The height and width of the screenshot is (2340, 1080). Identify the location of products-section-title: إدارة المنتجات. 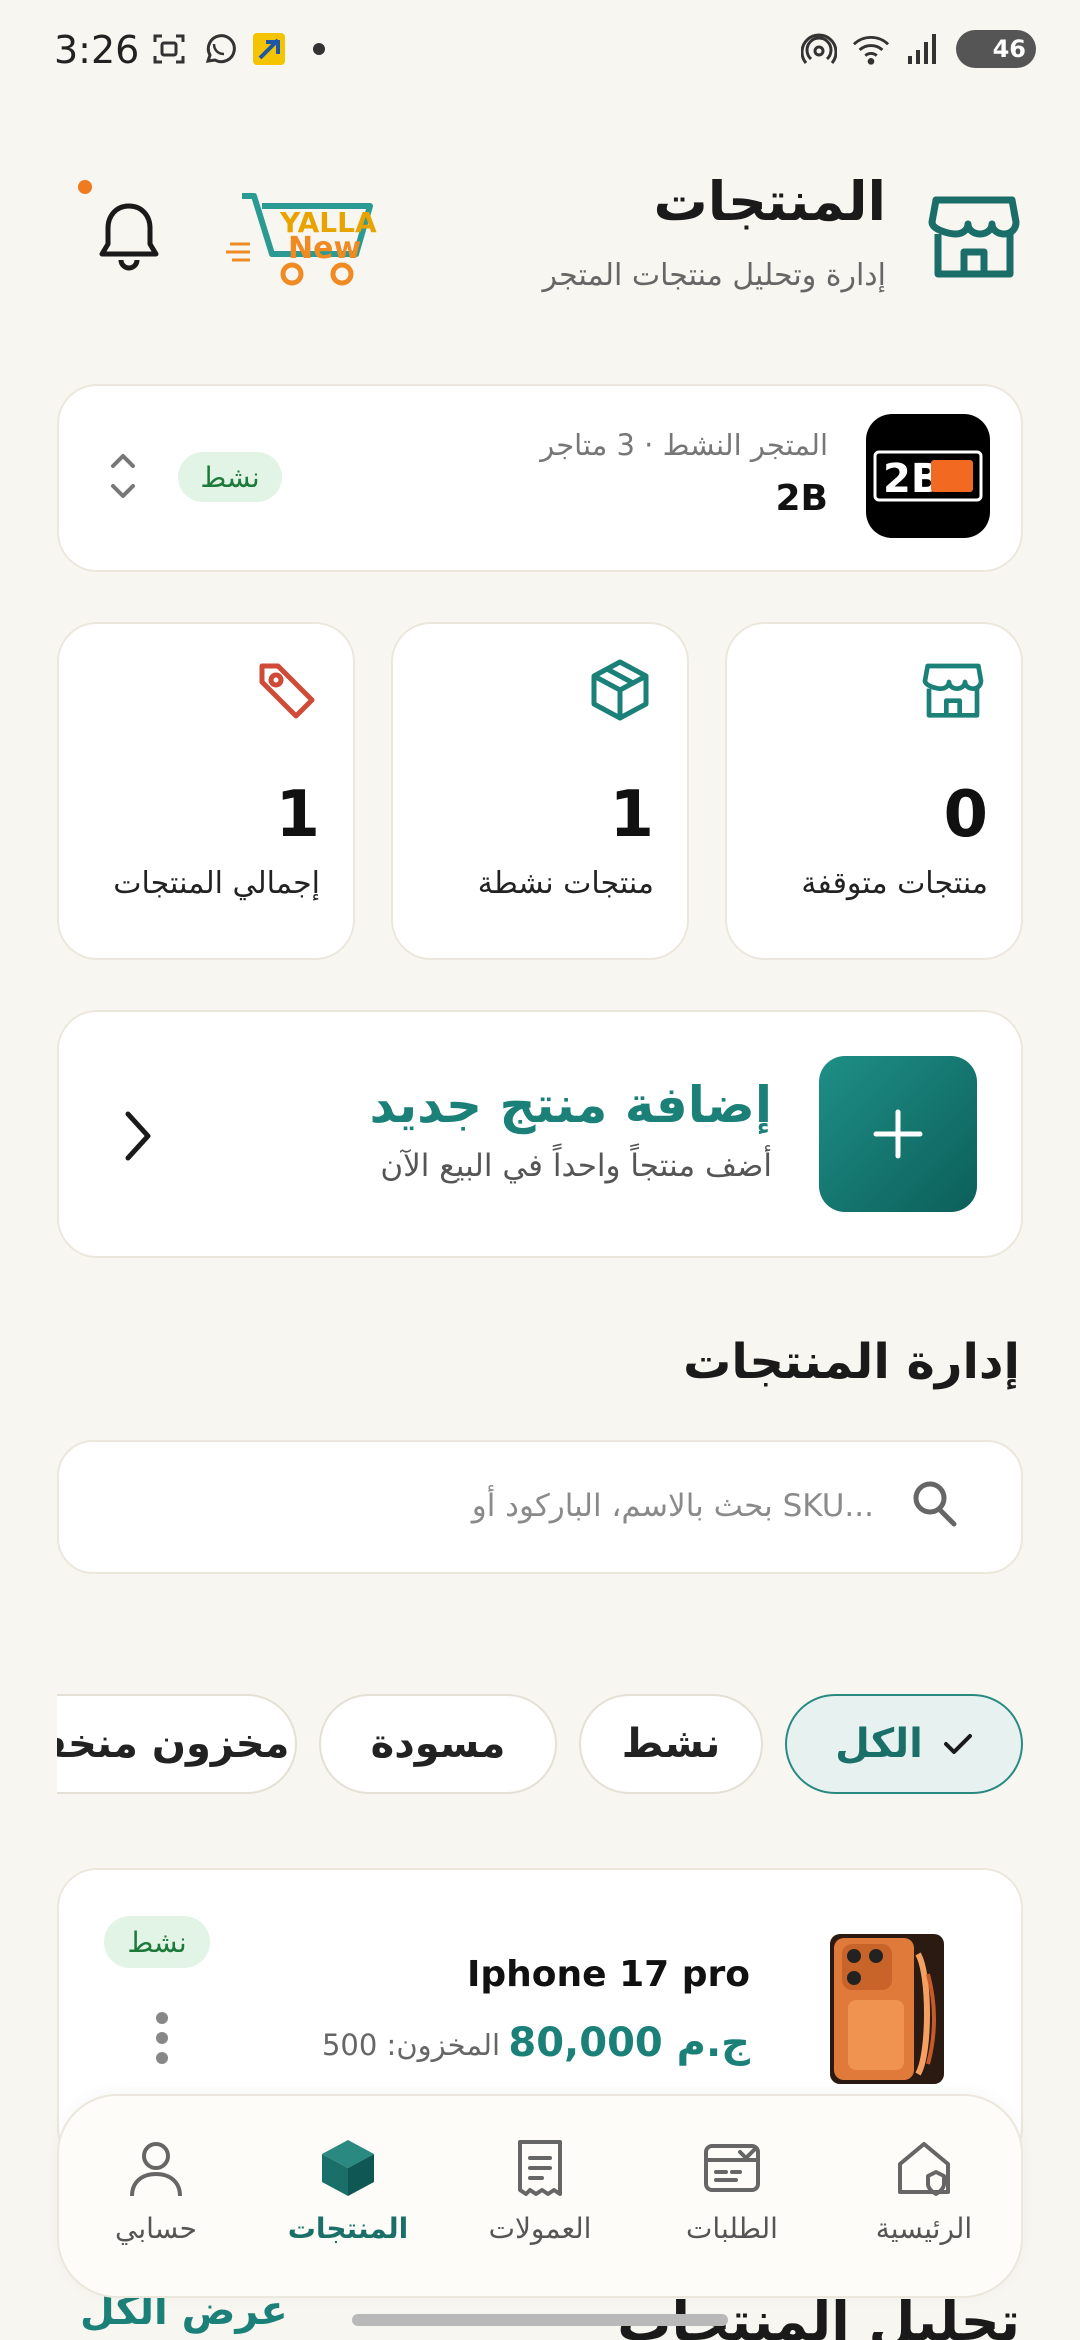
(851, 1362).